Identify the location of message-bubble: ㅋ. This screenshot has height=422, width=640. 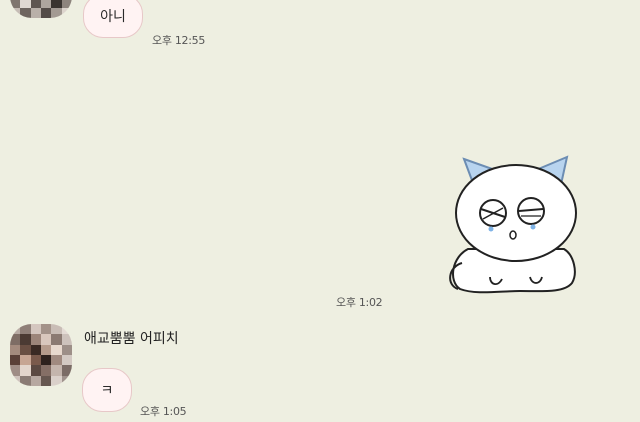
(107, 390).